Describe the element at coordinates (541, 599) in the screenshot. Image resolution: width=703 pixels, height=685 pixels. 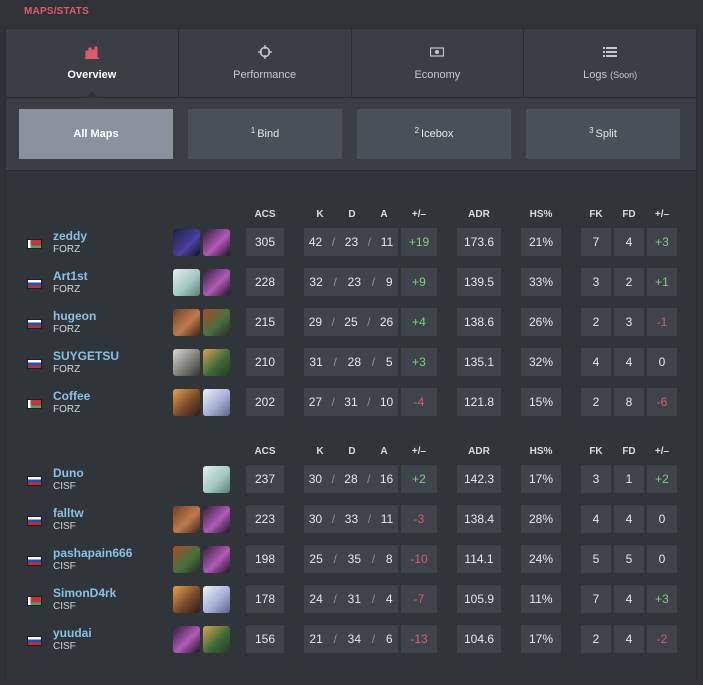
I see `hs-percent-value: 11%` at that location.